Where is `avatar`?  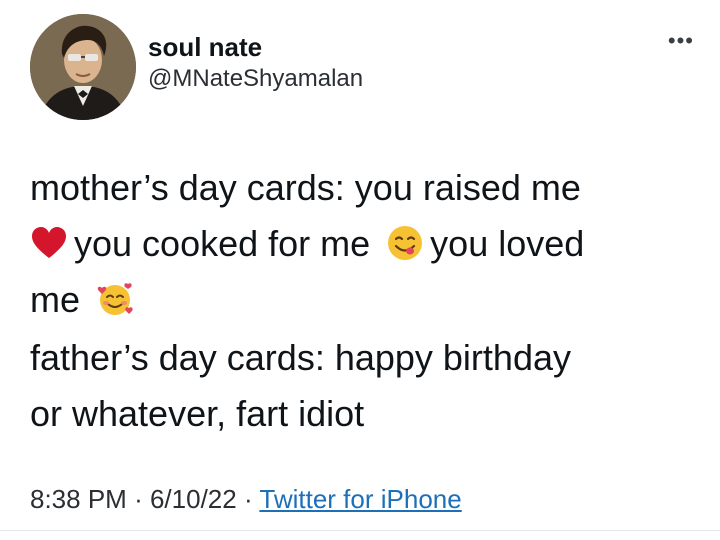 avatar is located at coordinates (83, 67).